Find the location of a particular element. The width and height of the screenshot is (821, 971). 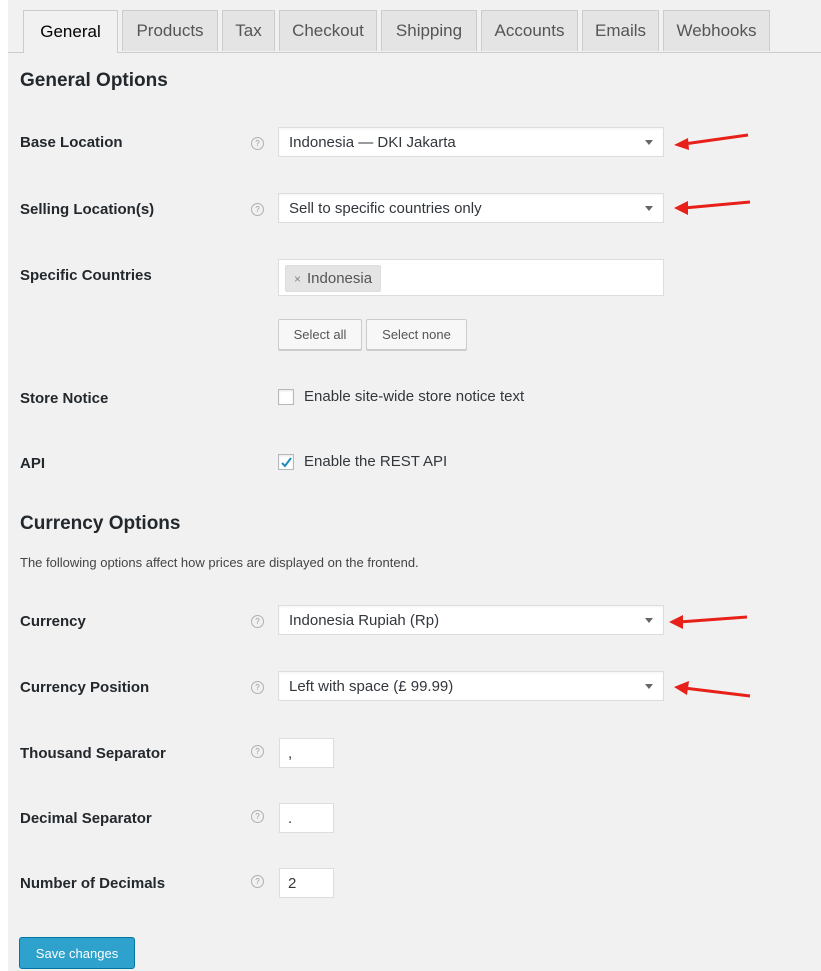

selling-locations-select: Sell to specific countries only is located at coordinates (471, 208).